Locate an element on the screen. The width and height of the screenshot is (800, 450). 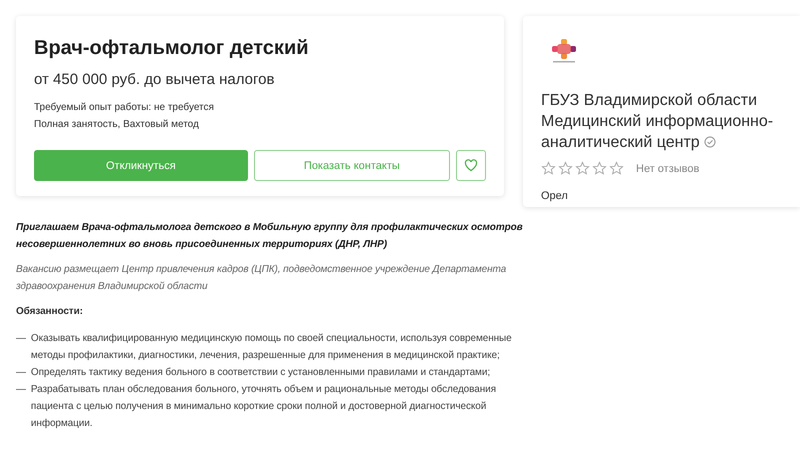
respond-button: Откликнуться is located at coordinates (141, 165).